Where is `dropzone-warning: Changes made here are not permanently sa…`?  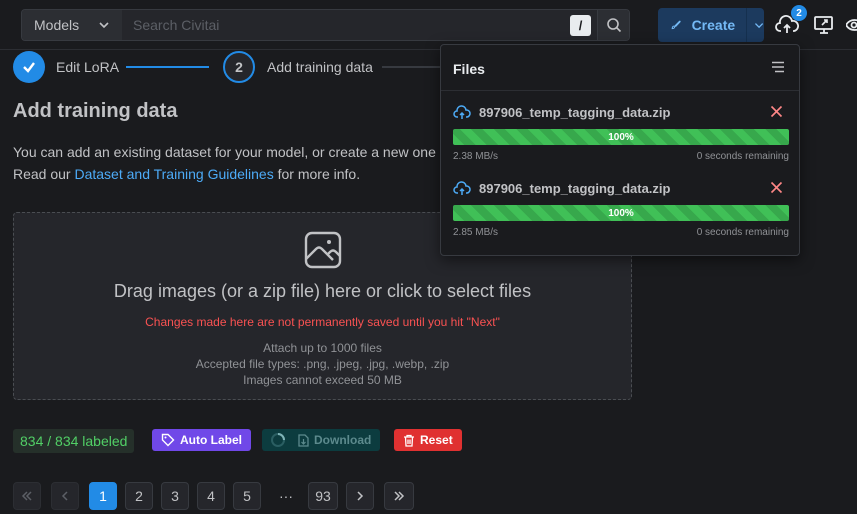 dropzone-warning: Changes made here are not permanently sa… is located at coordinates (322, 322).